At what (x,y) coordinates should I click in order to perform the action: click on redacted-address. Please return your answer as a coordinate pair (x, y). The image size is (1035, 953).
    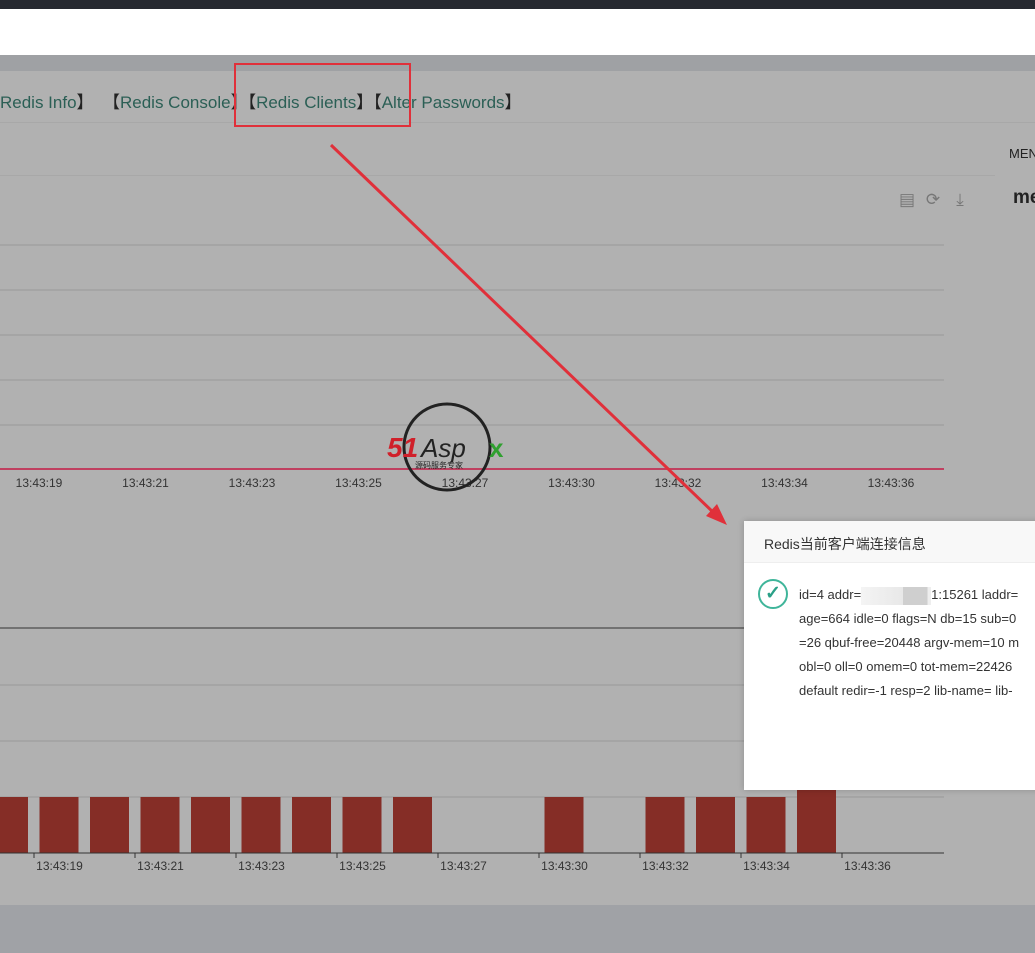
    Looking at the image, I should click on (896, 595).